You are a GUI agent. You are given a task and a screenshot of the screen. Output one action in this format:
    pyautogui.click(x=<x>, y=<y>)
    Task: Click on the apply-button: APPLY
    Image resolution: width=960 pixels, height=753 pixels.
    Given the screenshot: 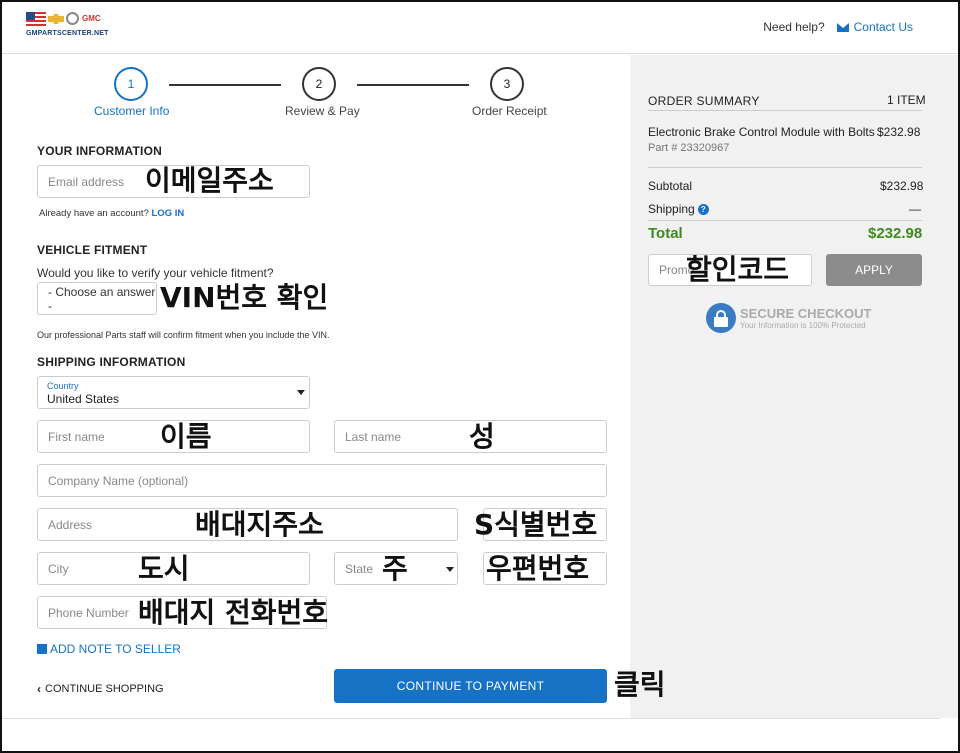 What is the action you would take?
    pyautogui.click(x=874, y=270)
    